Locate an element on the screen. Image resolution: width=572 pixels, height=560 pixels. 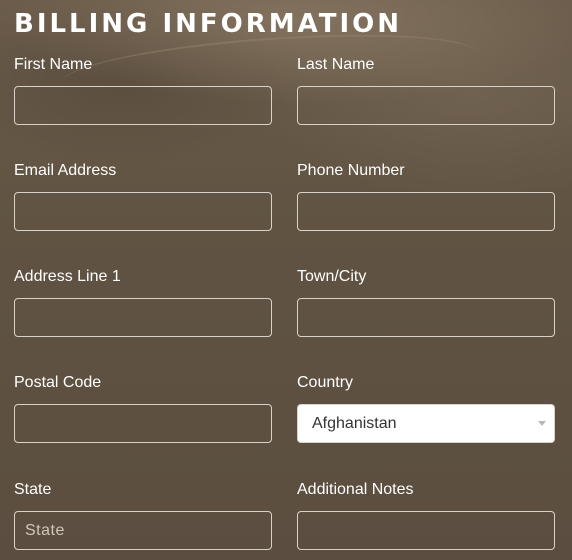
email-input is located at coordinates (143, 211).